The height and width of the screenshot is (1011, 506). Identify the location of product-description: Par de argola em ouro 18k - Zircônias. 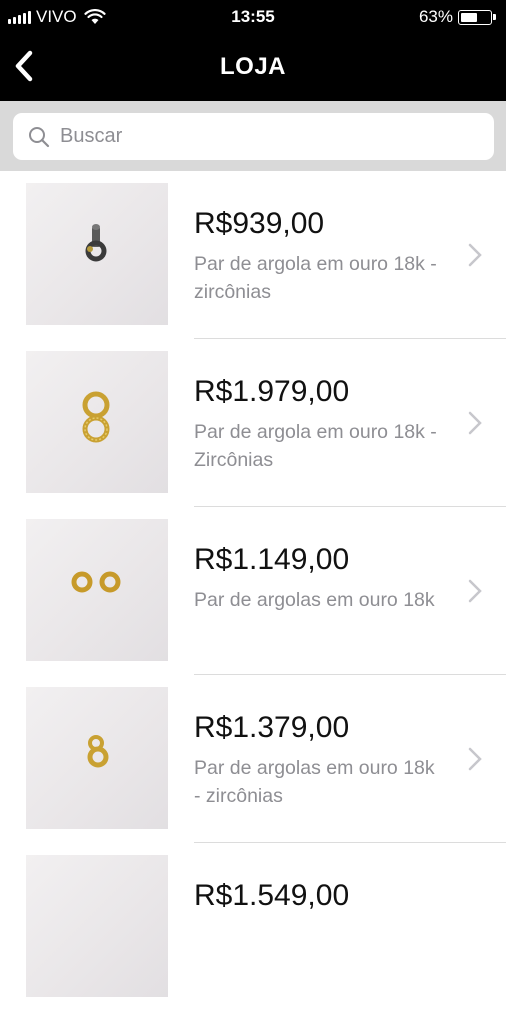
(315, 446).